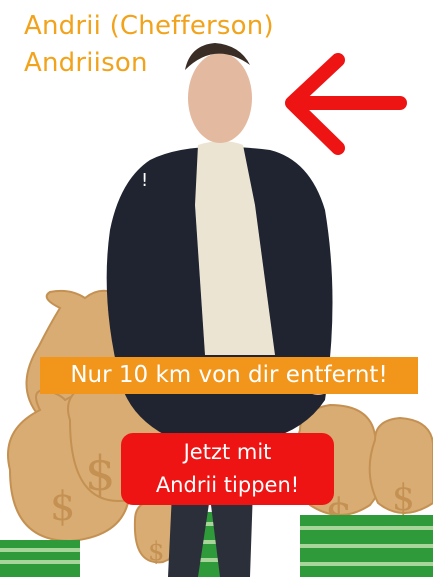 This screenshot has width=433, height=577. Describe the element at coordinates (227, 485) in the screenshot. I see `cta-line-2: Andrii tippen!` at that location.